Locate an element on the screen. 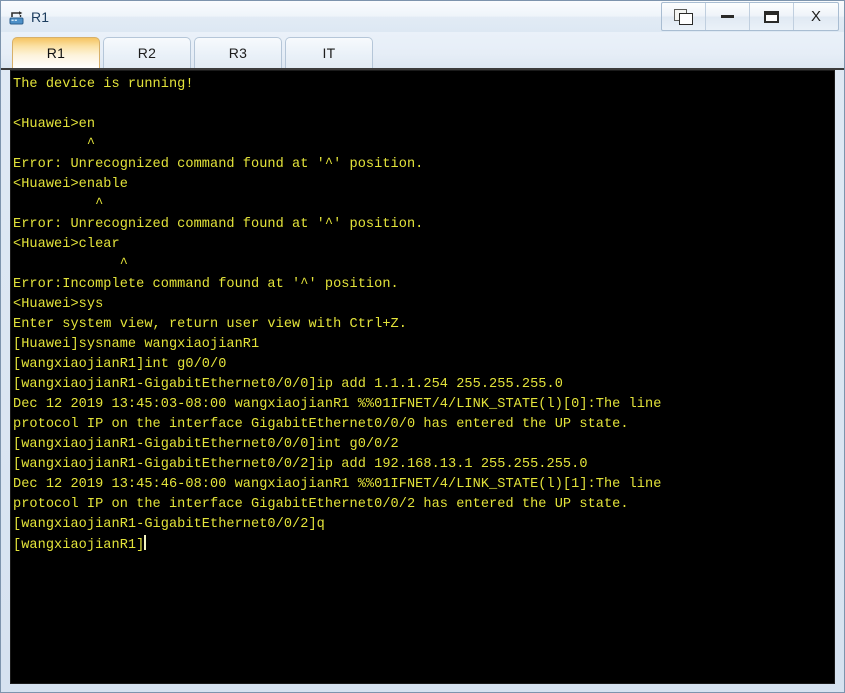 The height and width of the screenshot is (693, 845). terminal-prompt-text: [wangxiaojianR1] is located at coordinates (79, 545).